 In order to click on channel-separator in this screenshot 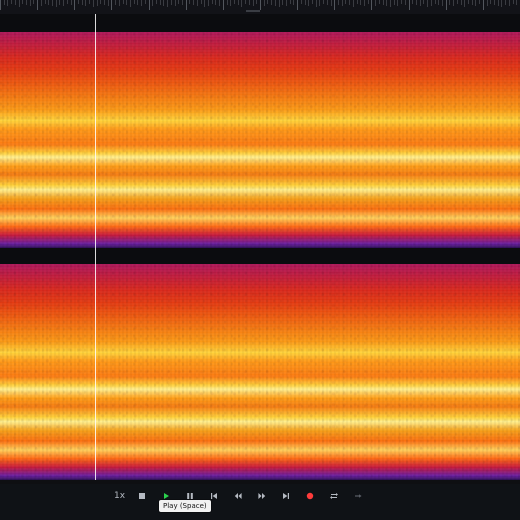, I will do `click(260, 256)`.